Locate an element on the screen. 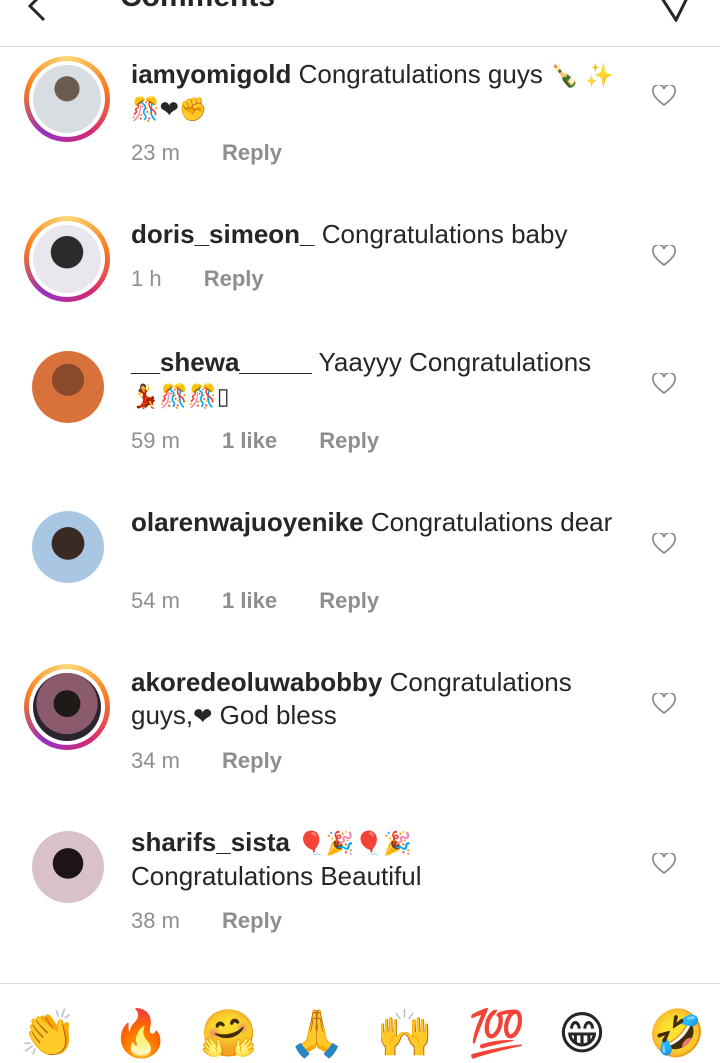 The height and width of the screenshot is (1063, 720). comment-time: 59 m is located at coordinates (155, 440).